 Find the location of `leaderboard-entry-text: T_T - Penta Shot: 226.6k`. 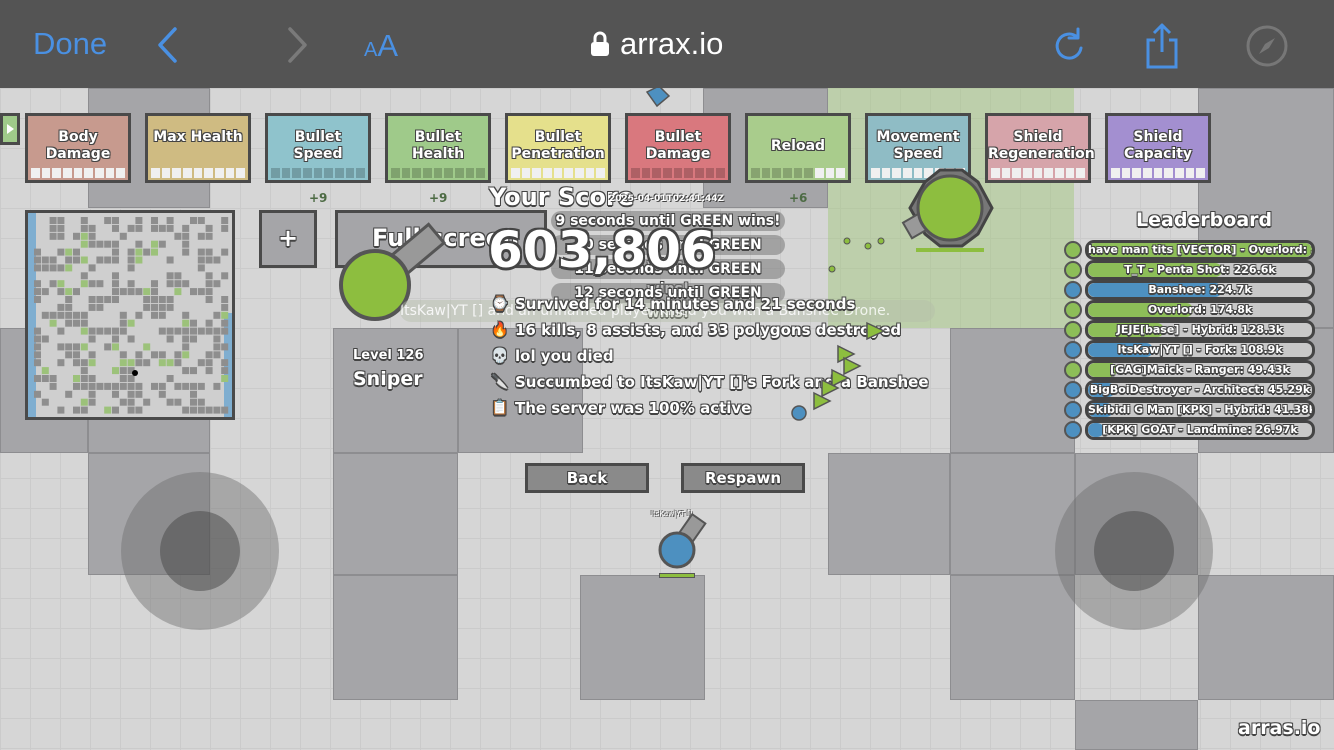

leaderboard-entry-text: T_T - Penta Shot: 226.6k is located at coordinates (1200, 269).